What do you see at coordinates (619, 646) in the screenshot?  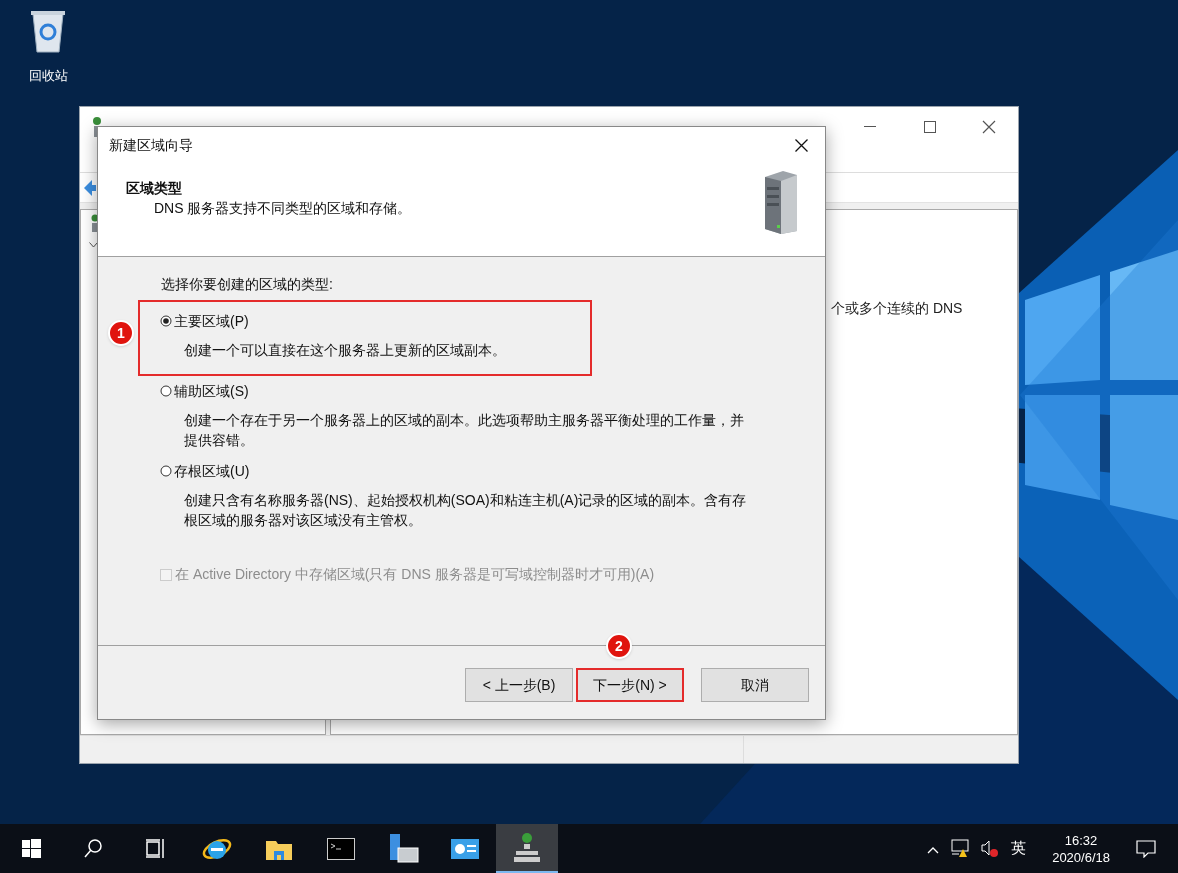 I see `step-badge: 2` at bounding box center [619, 646].